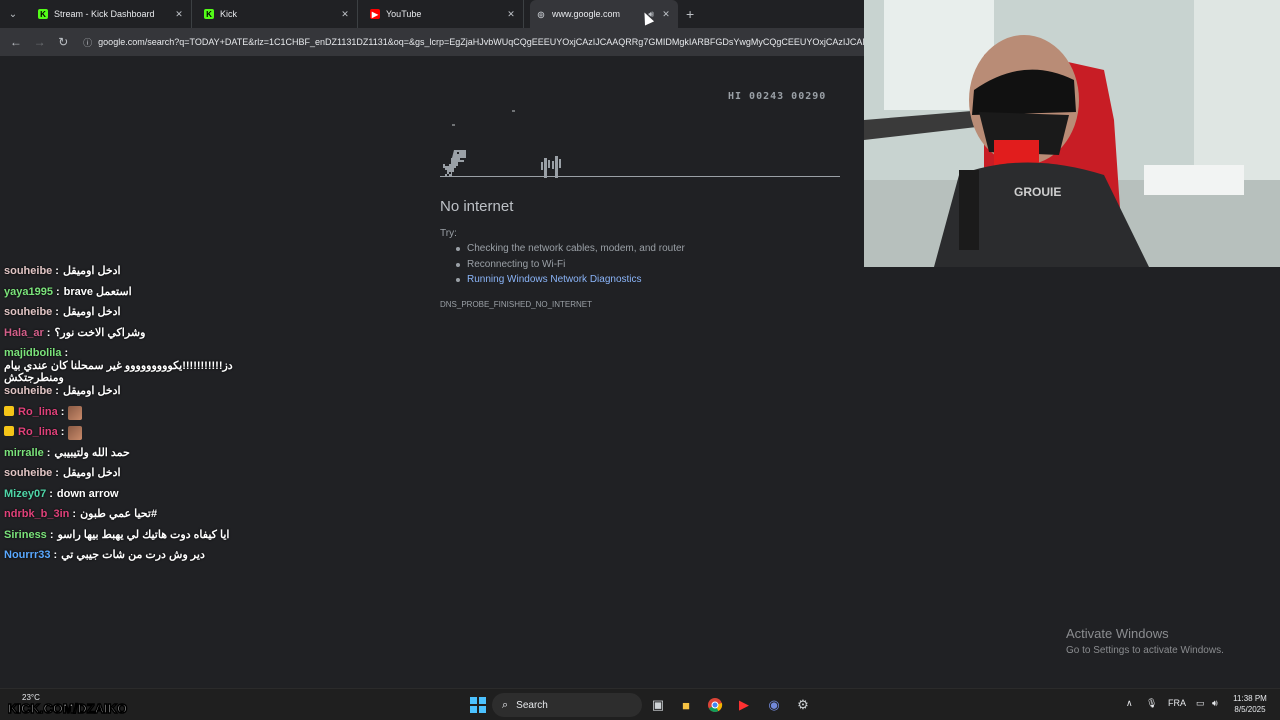  What do you see at coordinates (63, 42) in the screenshot?
I see `reload-icon: ↻` at bounding box center [63, 42].